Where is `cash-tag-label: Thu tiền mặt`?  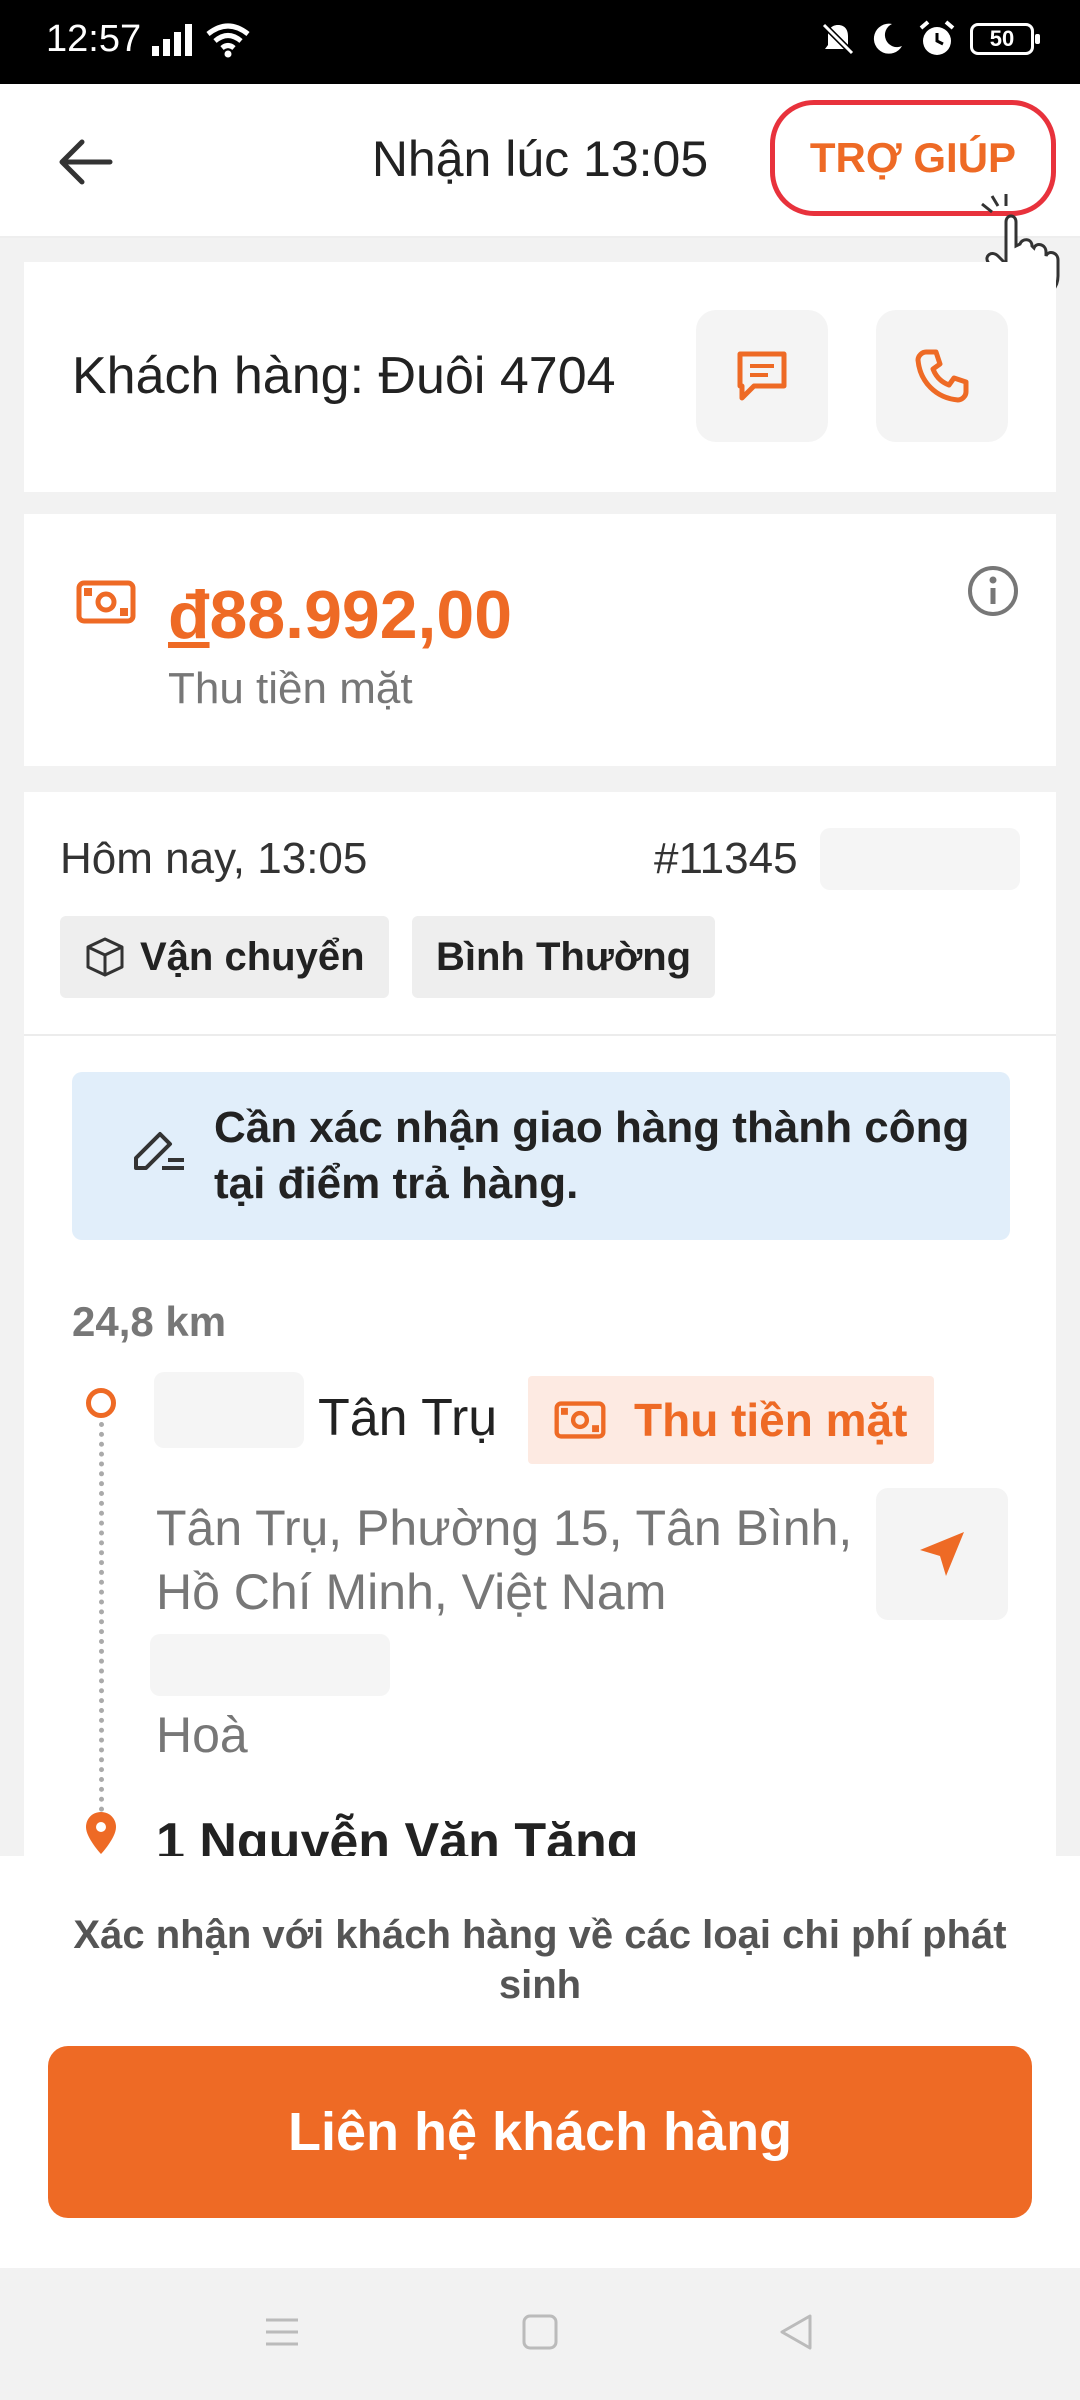
cash-tag-label: Thu tiền mặt is located at coordinates (771, 1420).